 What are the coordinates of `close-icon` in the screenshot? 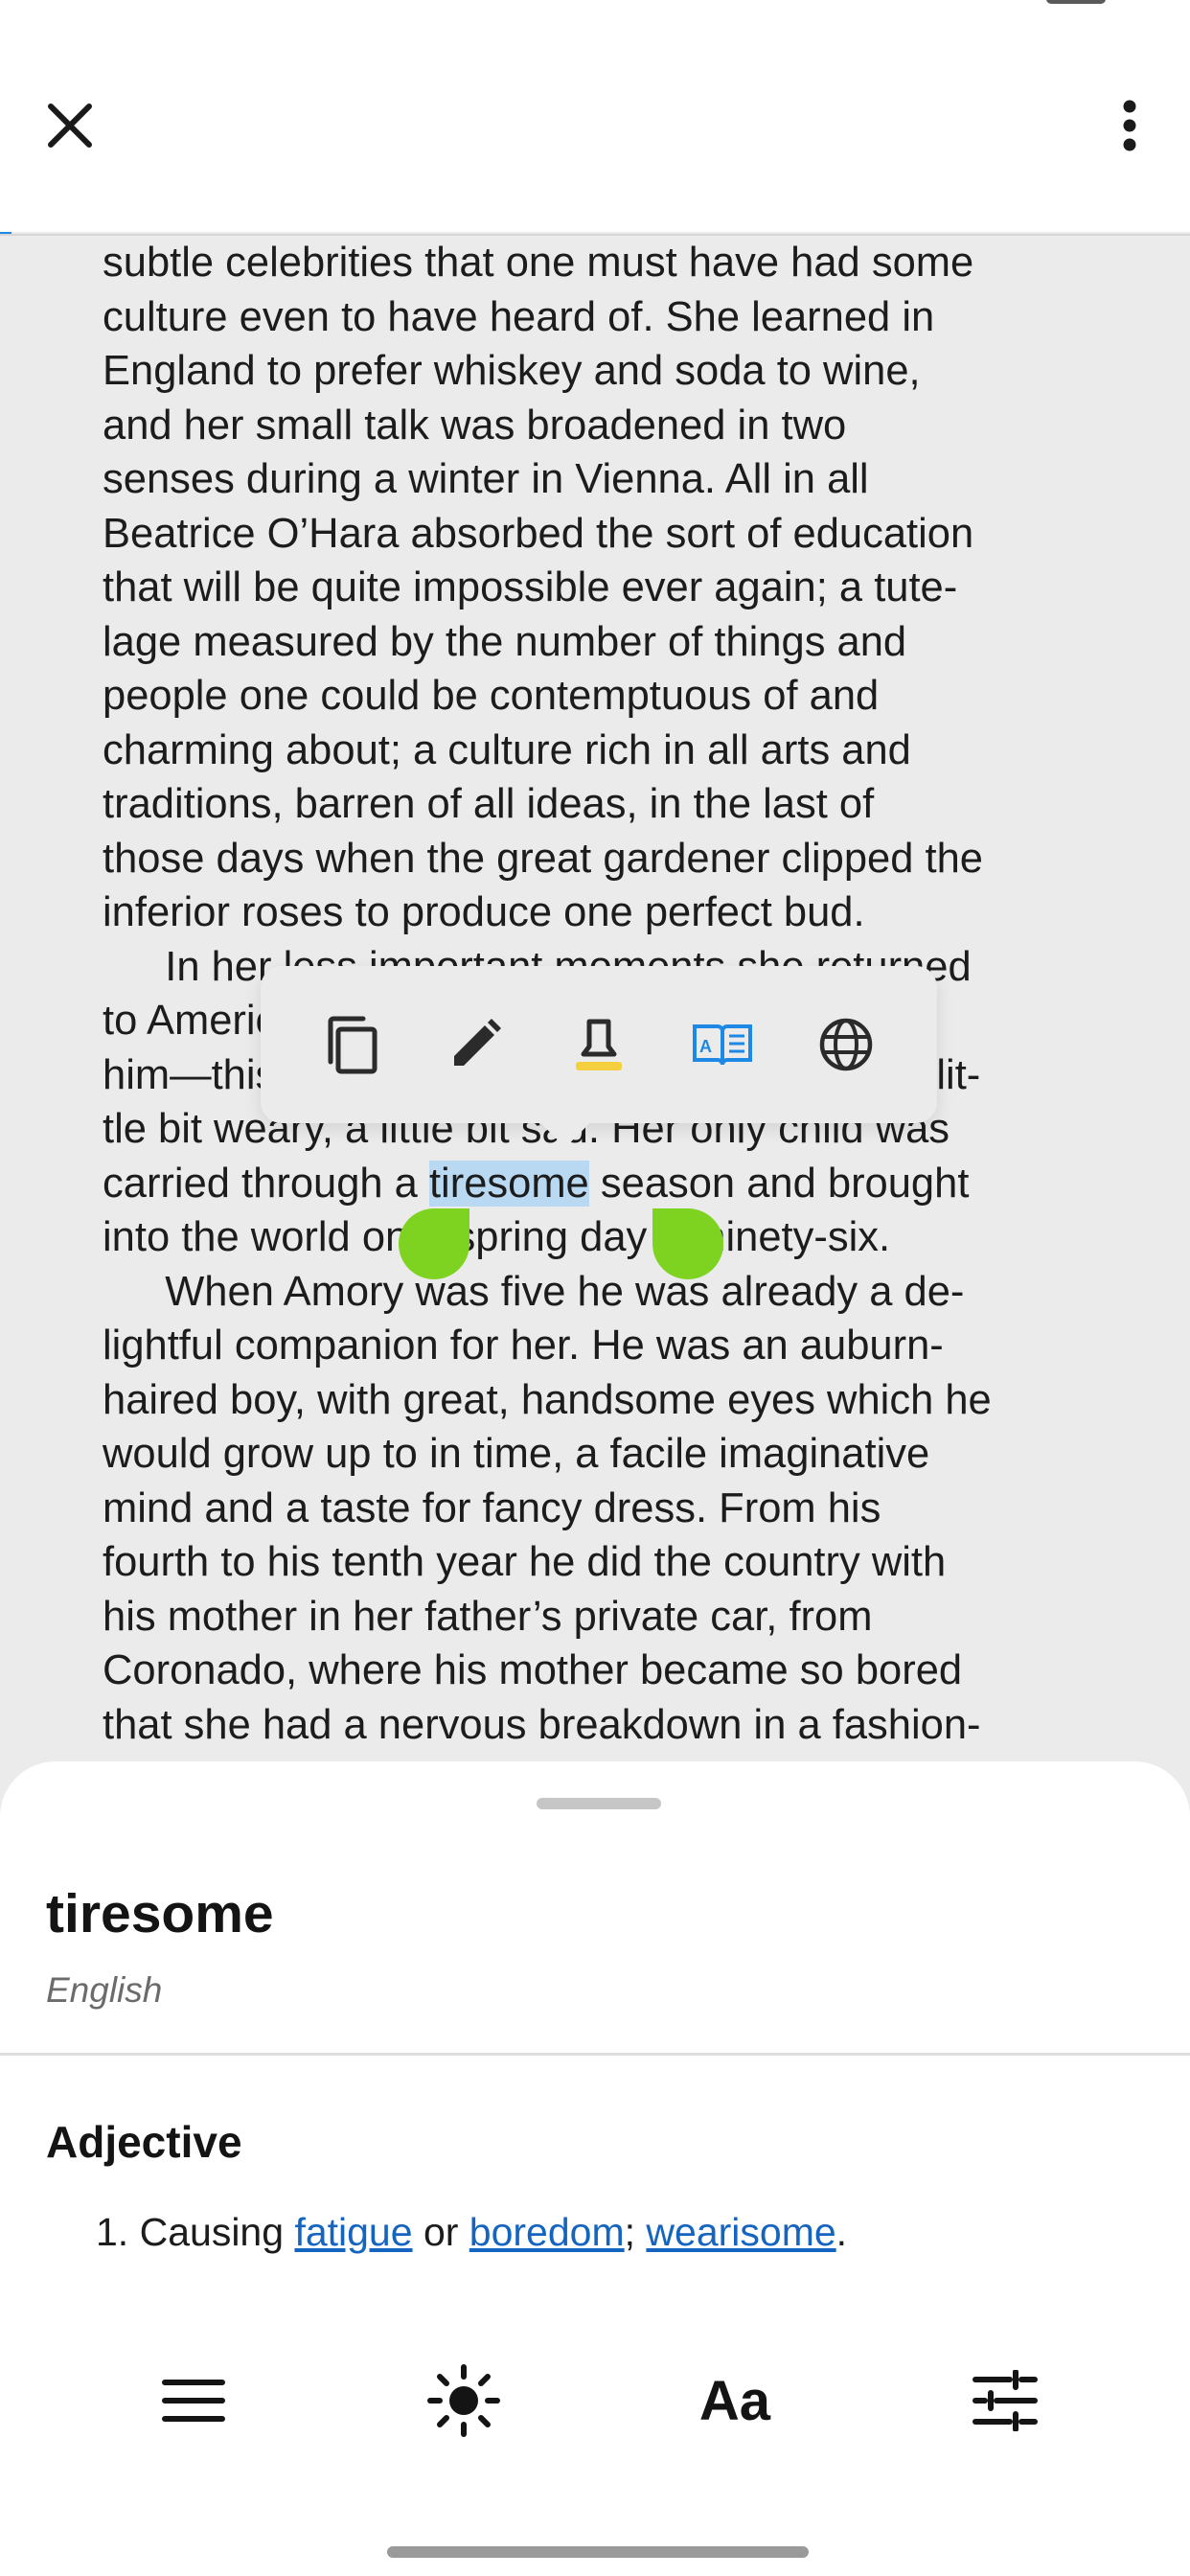 It's located at (70, 126).